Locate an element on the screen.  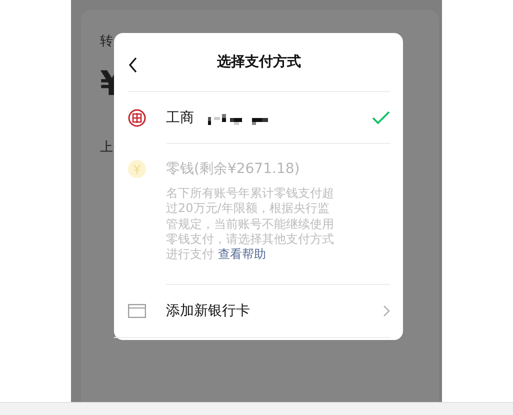
notice-text: 名下所有账号年累计零钱支付超过20万元/年限额，根据央行监管规定，当前账号不能继续使用零钱支付，请选择其他支付方式进行支付 查看帮助 is located at coordinates (250, 224).